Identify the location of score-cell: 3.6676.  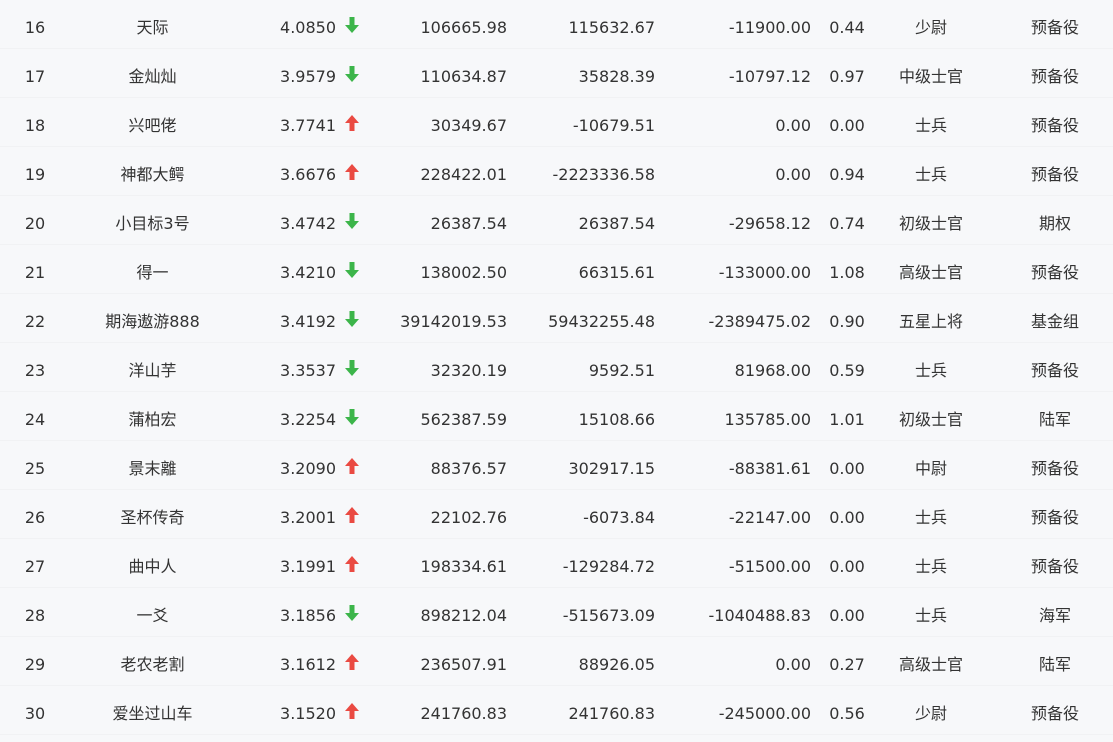
(308, 174).